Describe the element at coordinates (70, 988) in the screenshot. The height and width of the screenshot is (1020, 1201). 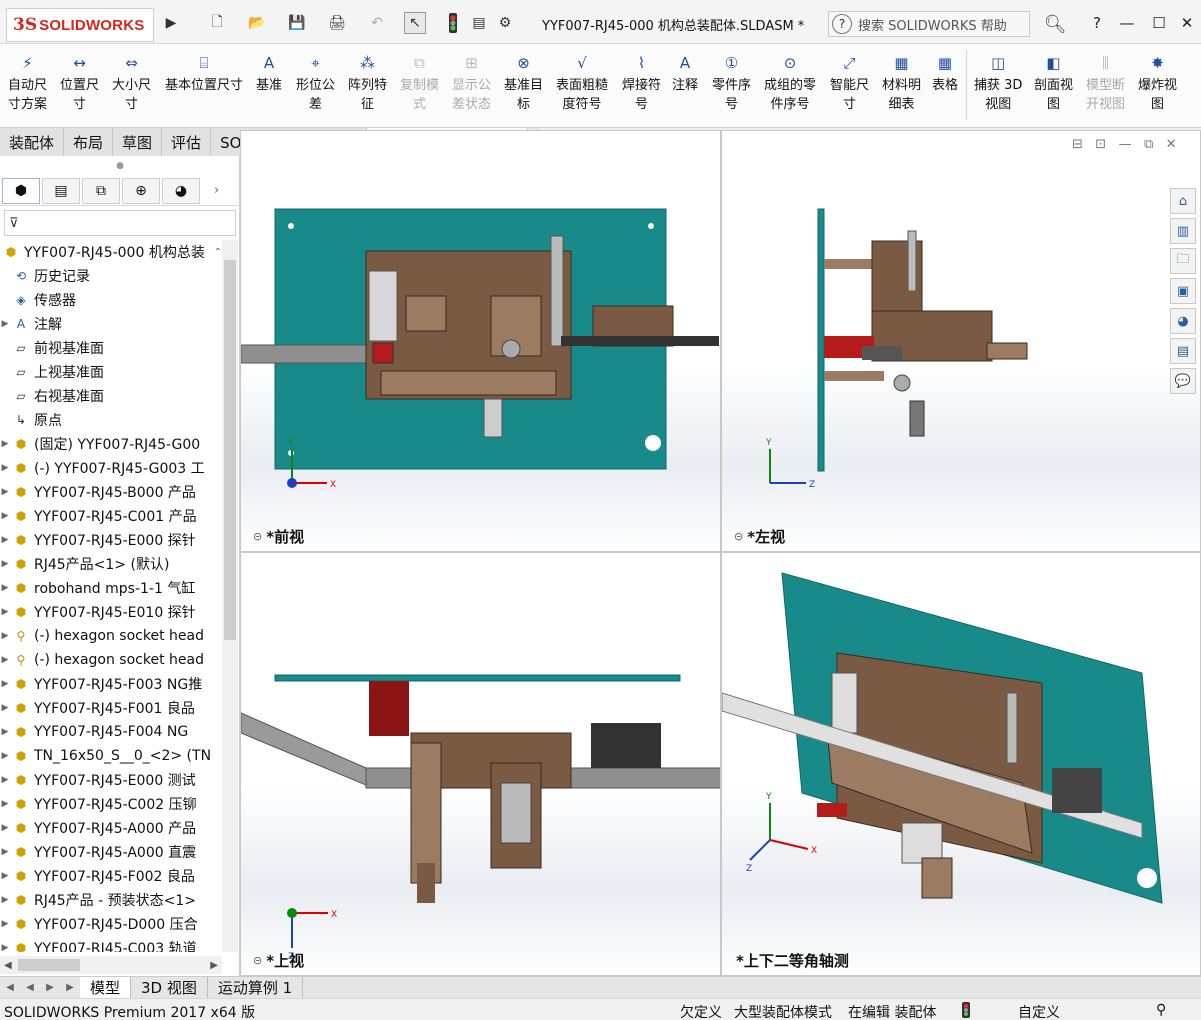
I see `last-tab-icon: ▶` at that location.